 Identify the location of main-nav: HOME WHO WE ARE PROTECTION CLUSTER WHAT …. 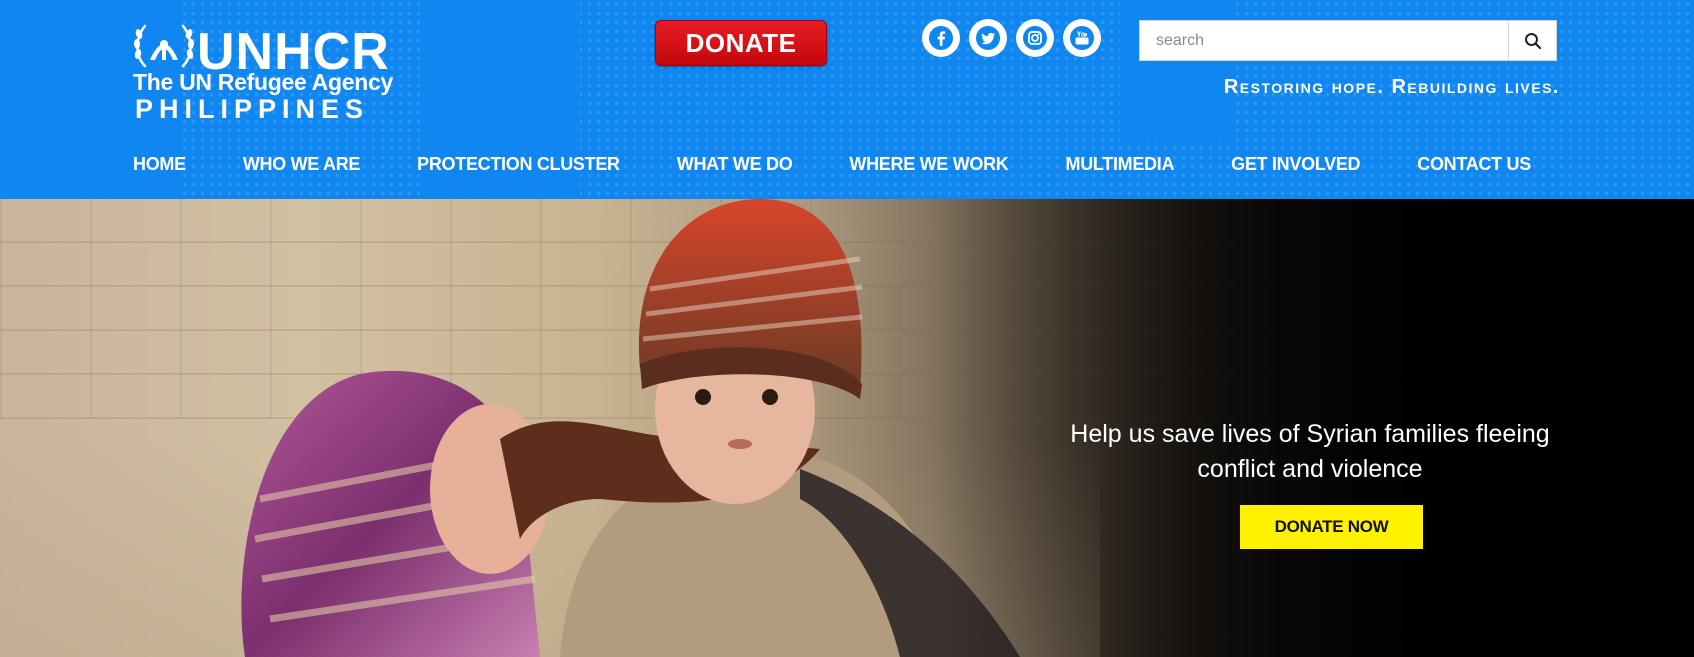
(860, 166).